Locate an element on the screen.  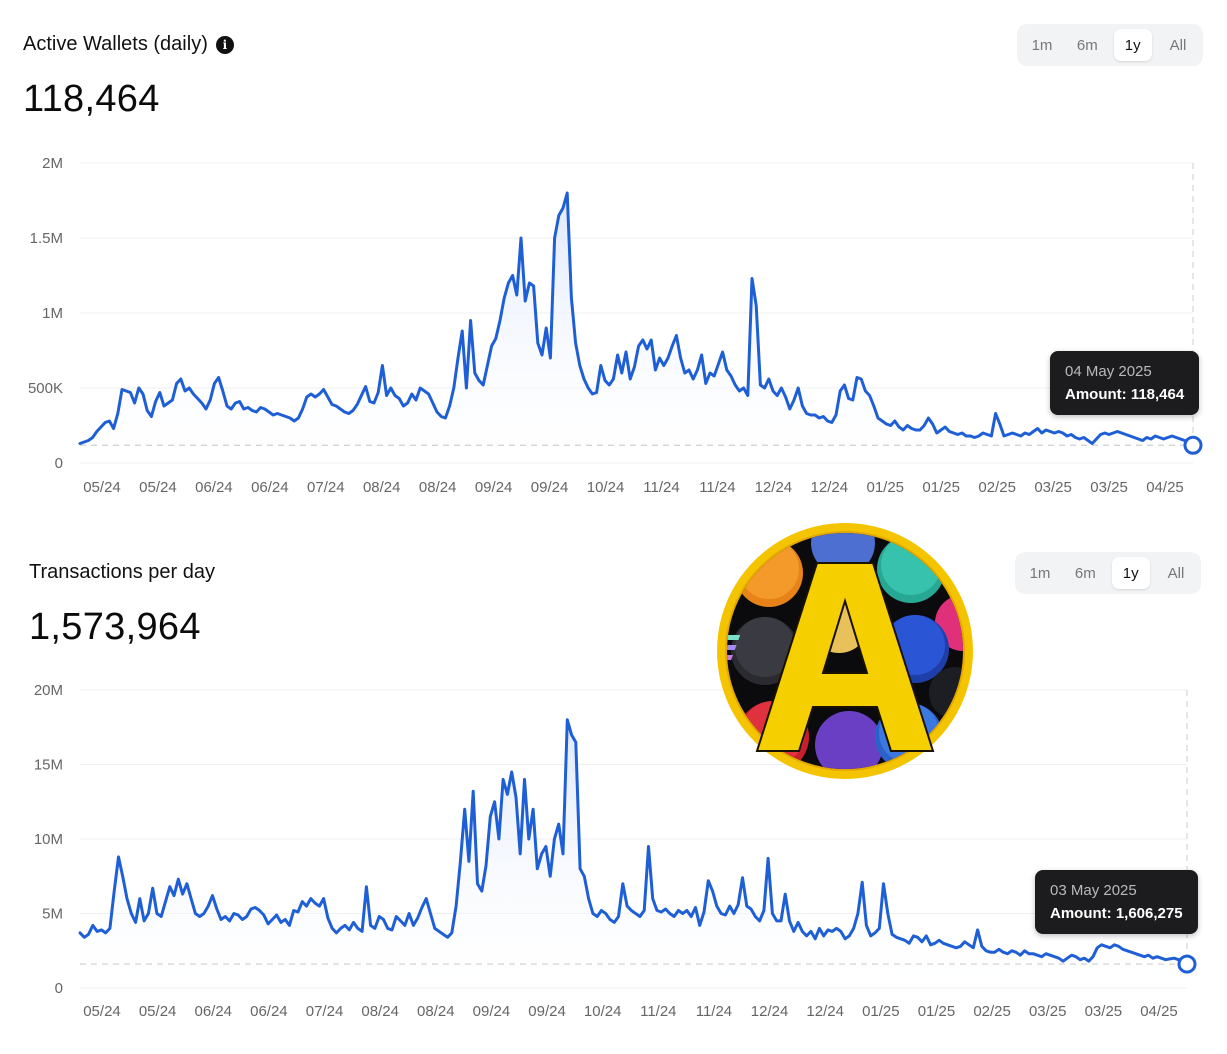
y-tick-label: 20M is located at coordinates (48, 690).